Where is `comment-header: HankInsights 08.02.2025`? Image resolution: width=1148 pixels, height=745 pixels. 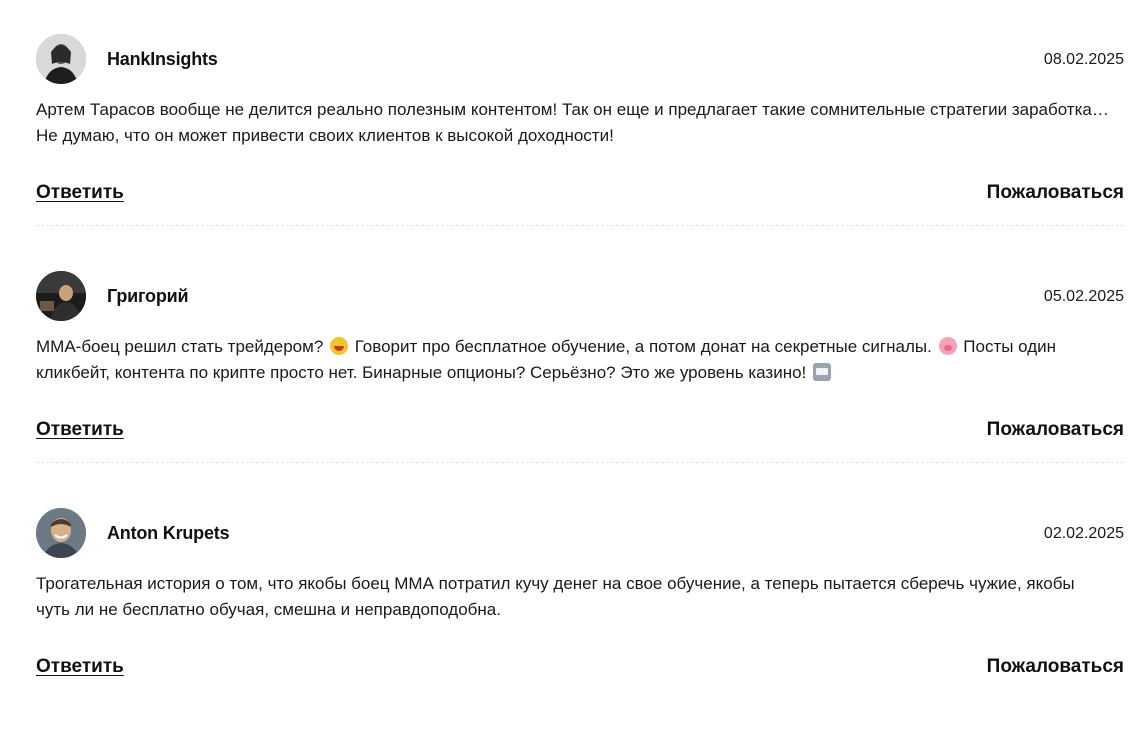
comment-header: HankInsights 08.02.2025 is located at coordinates (580, 59).